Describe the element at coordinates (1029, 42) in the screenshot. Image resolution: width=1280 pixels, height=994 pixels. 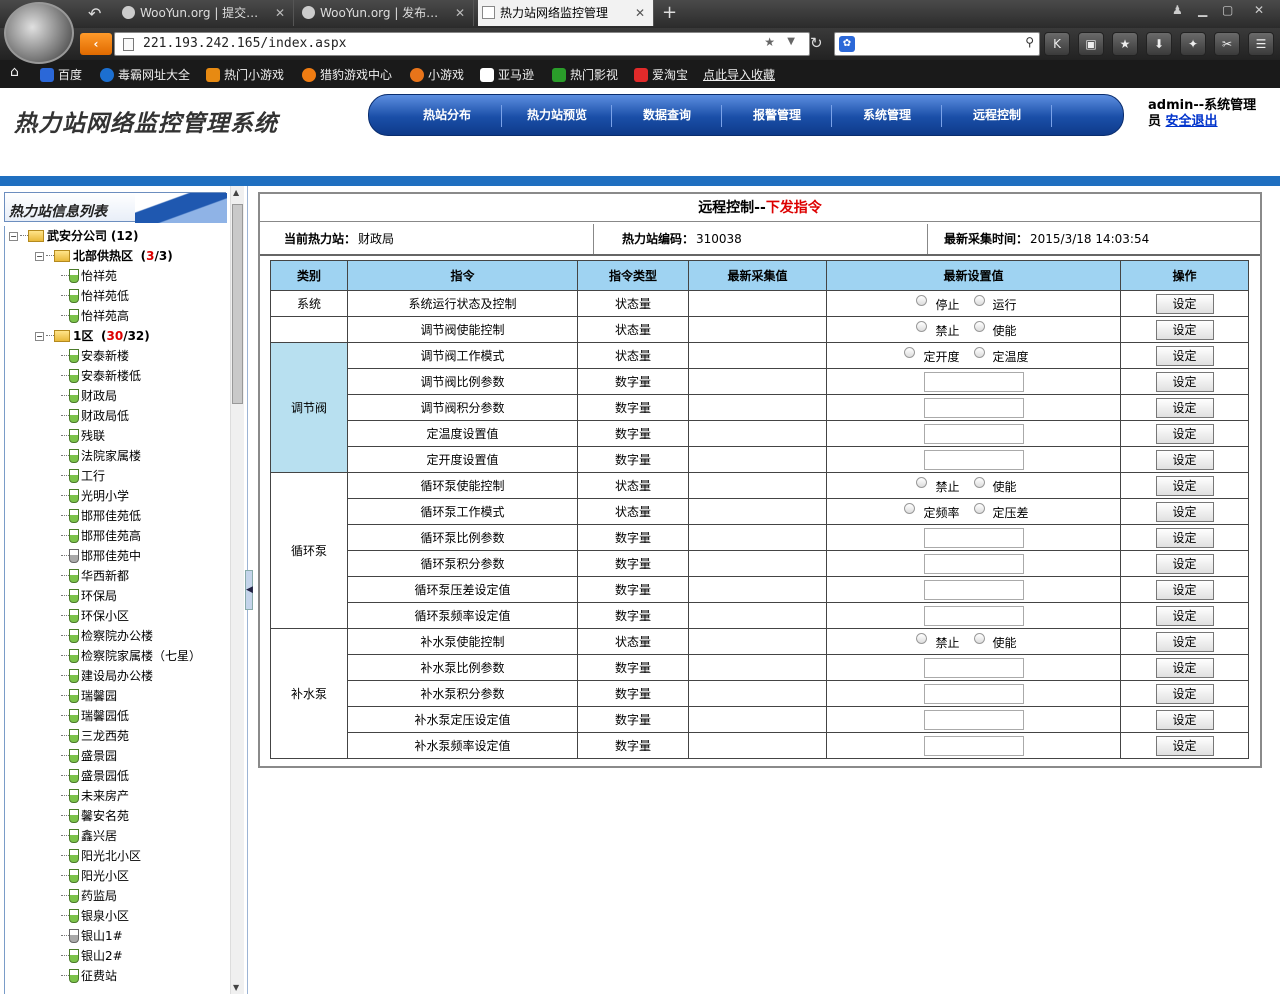
I see `search-icon: ⚲` at that location.